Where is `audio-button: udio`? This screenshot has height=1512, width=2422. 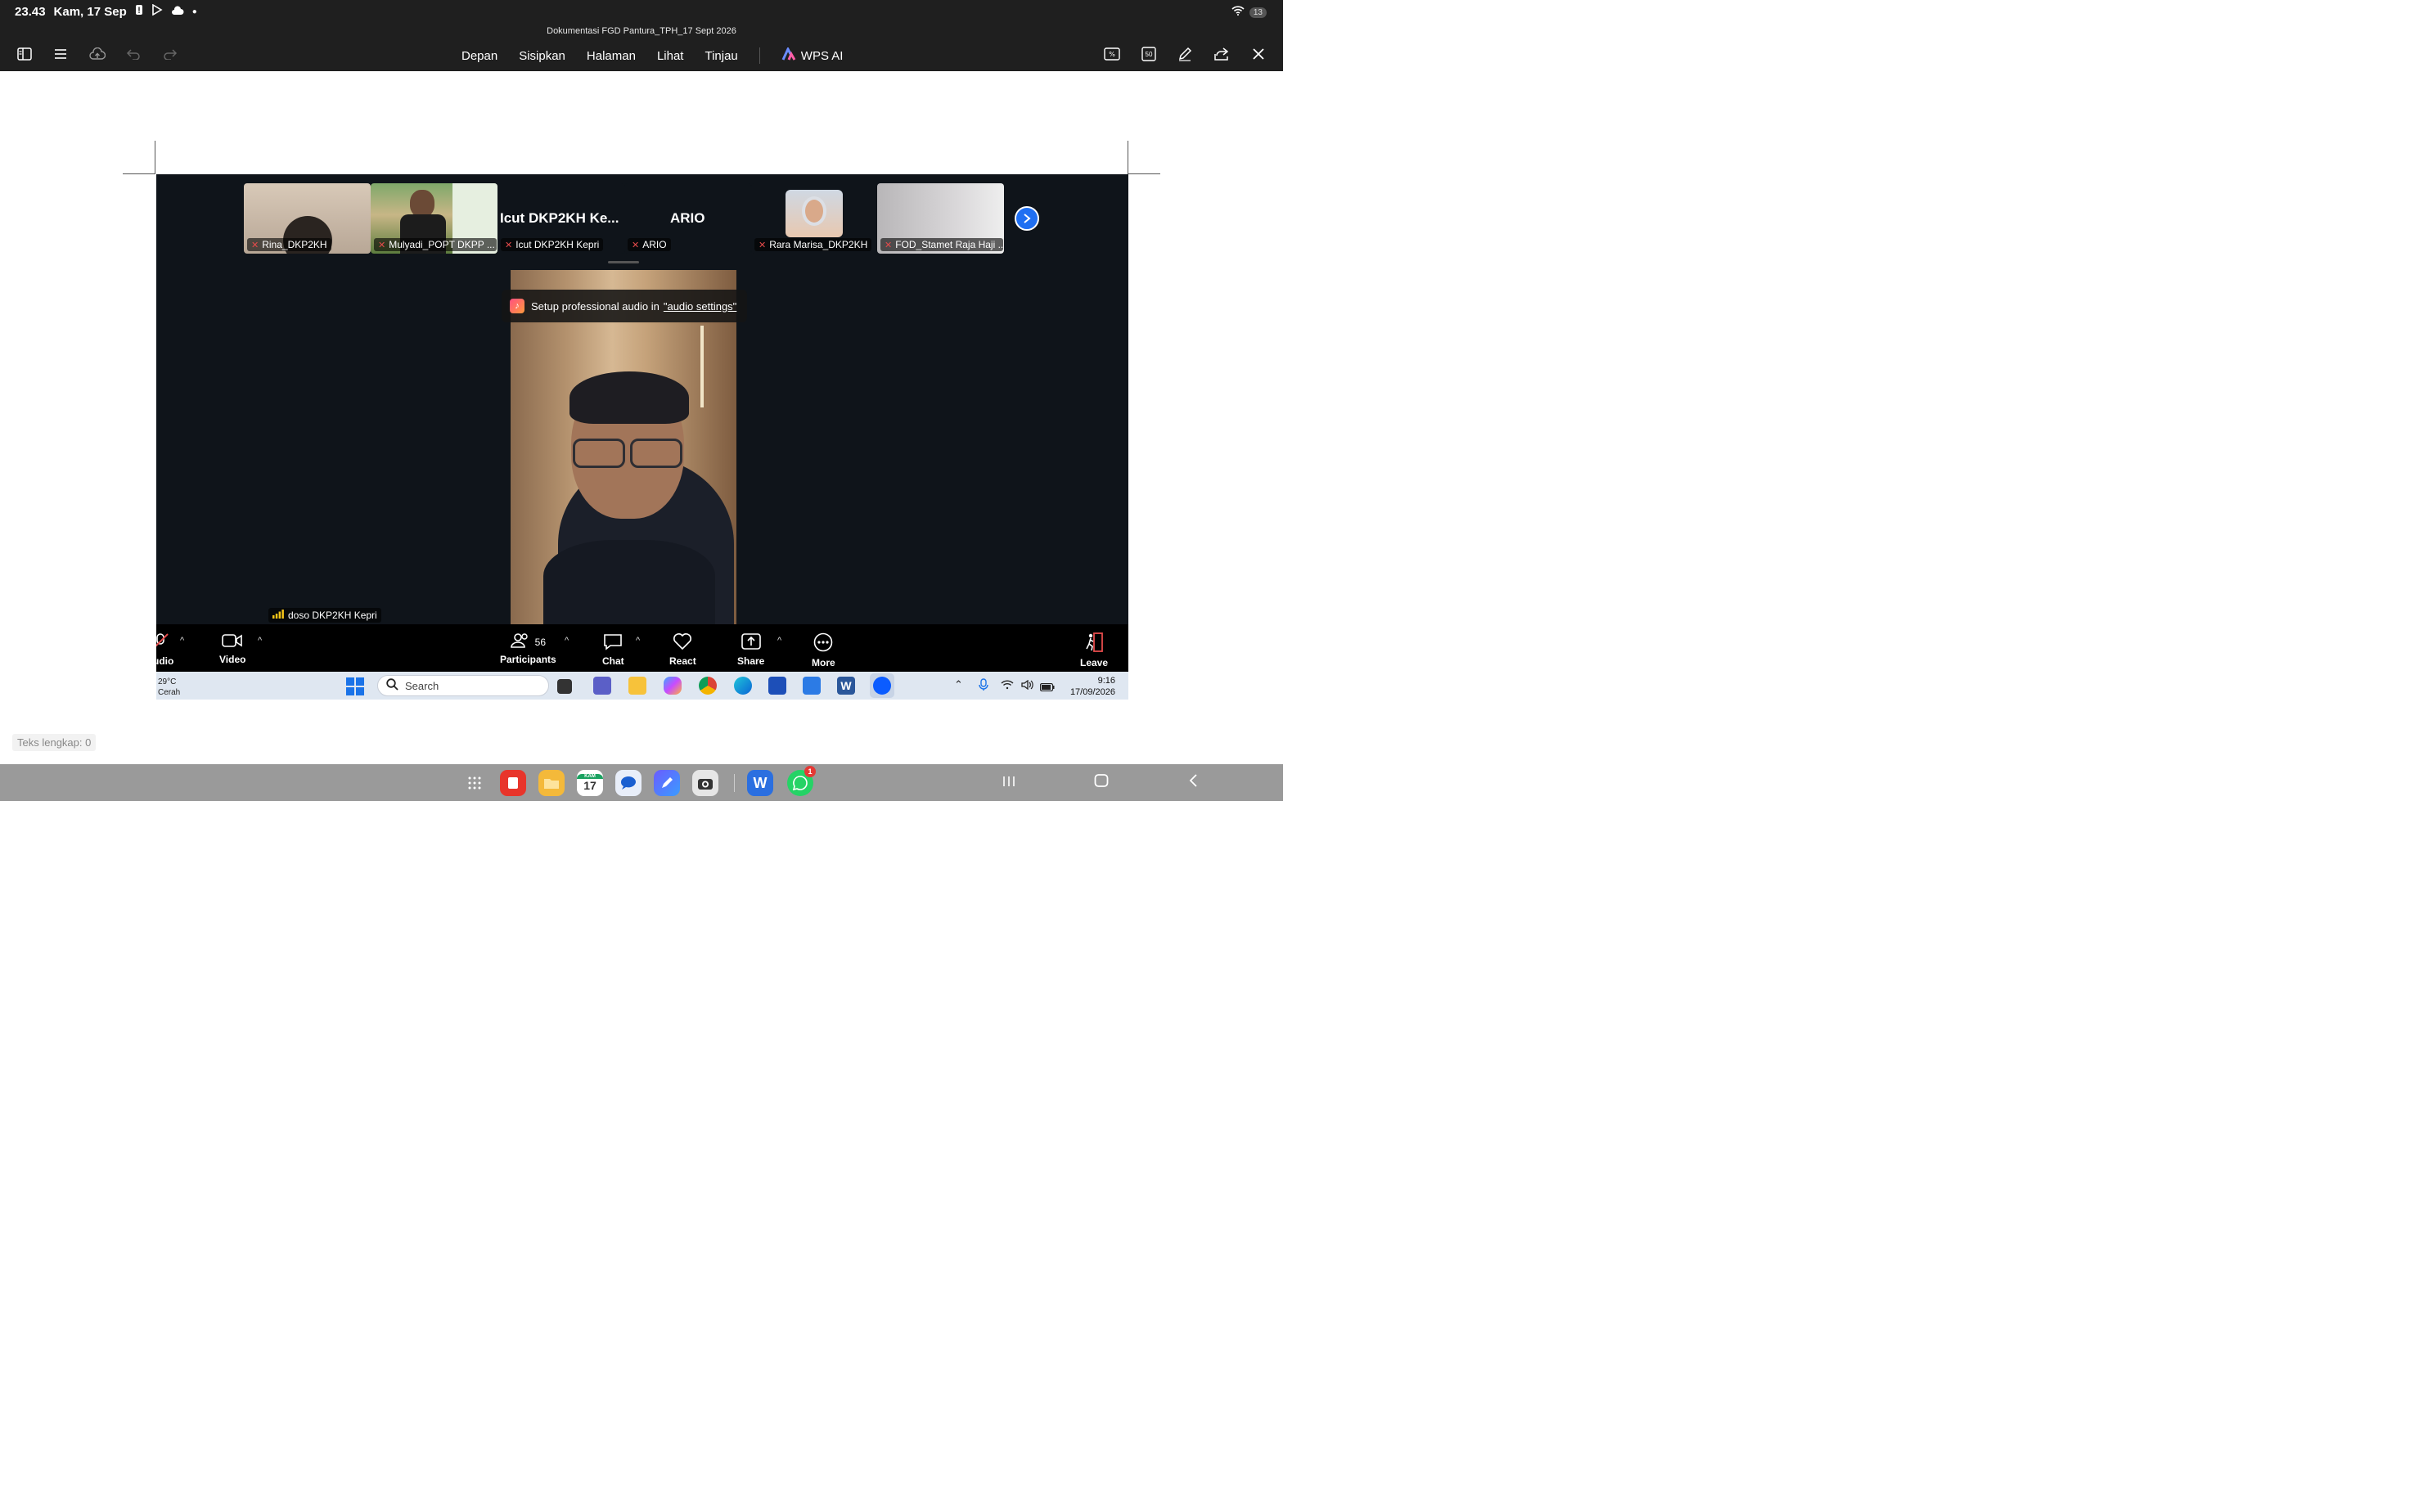
audio-button: udio is located at coordinates (164, 650).